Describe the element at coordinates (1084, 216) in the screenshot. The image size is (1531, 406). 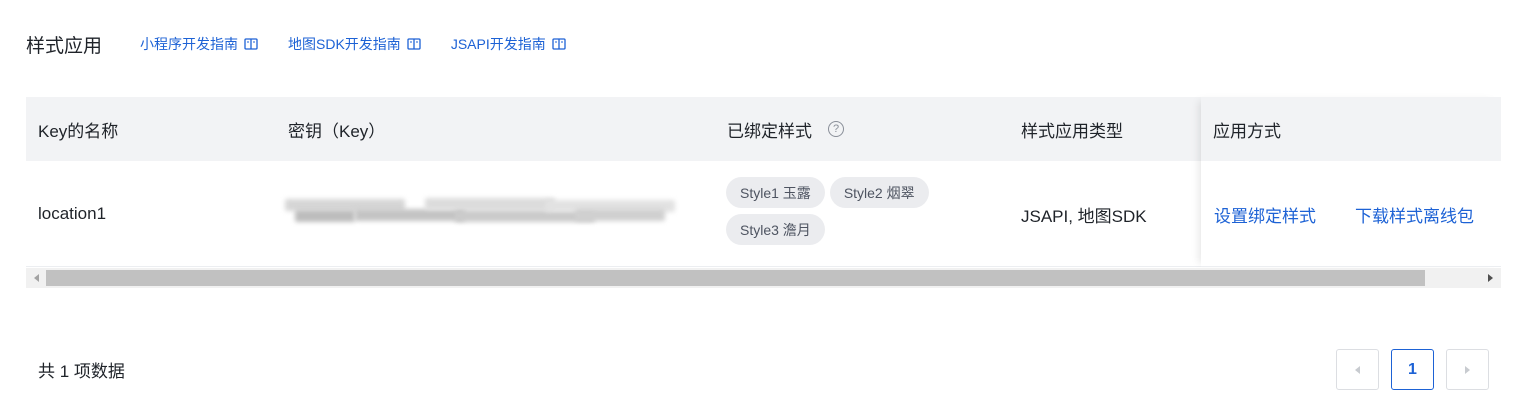
I see `row-app-type: JSAPI, 地图SDK` at that location.